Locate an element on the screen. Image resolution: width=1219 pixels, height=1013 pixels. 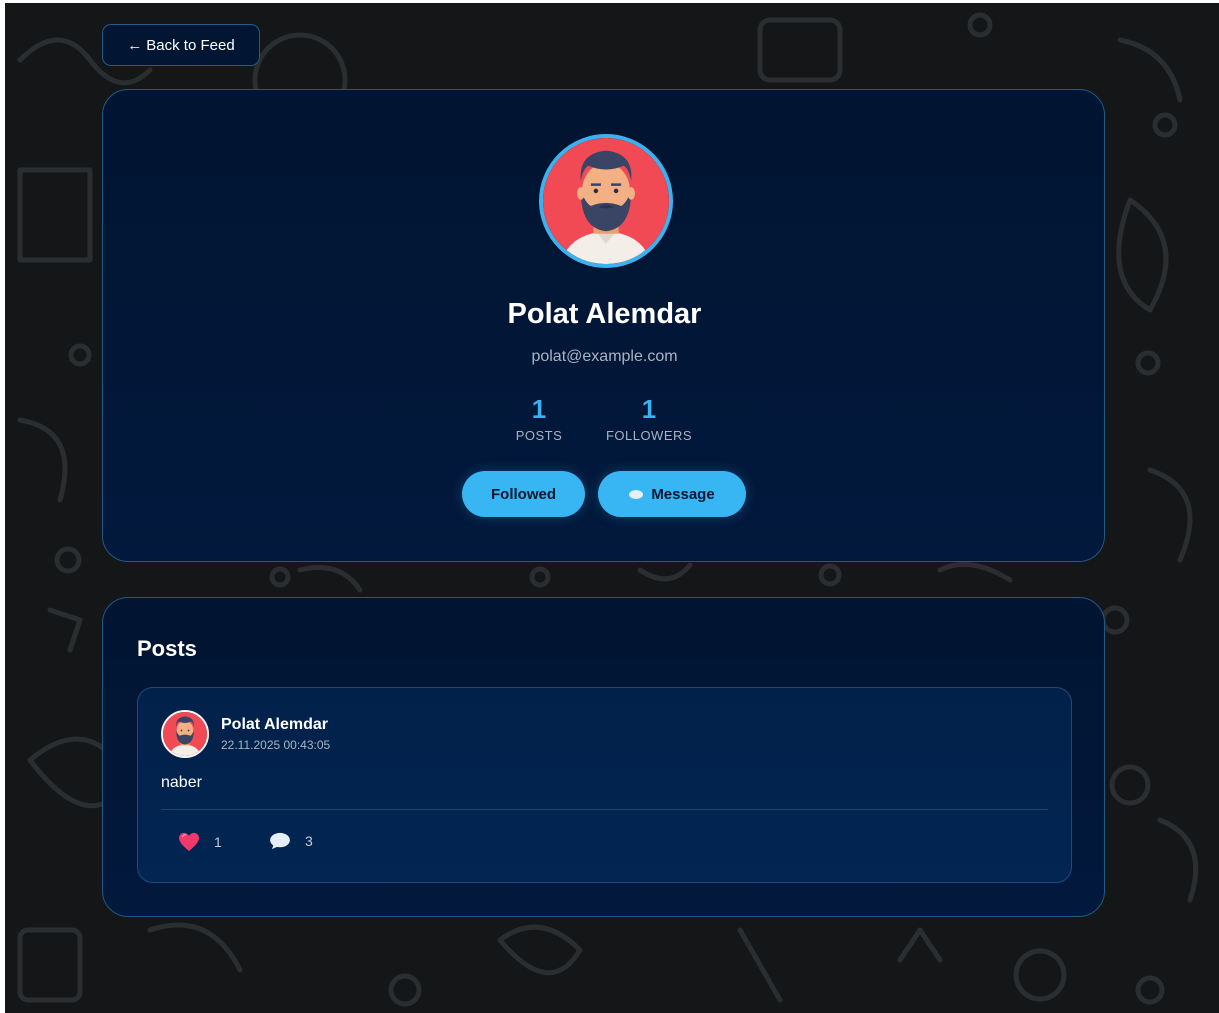
post-author-avatar is located at coordinates (185, 734).